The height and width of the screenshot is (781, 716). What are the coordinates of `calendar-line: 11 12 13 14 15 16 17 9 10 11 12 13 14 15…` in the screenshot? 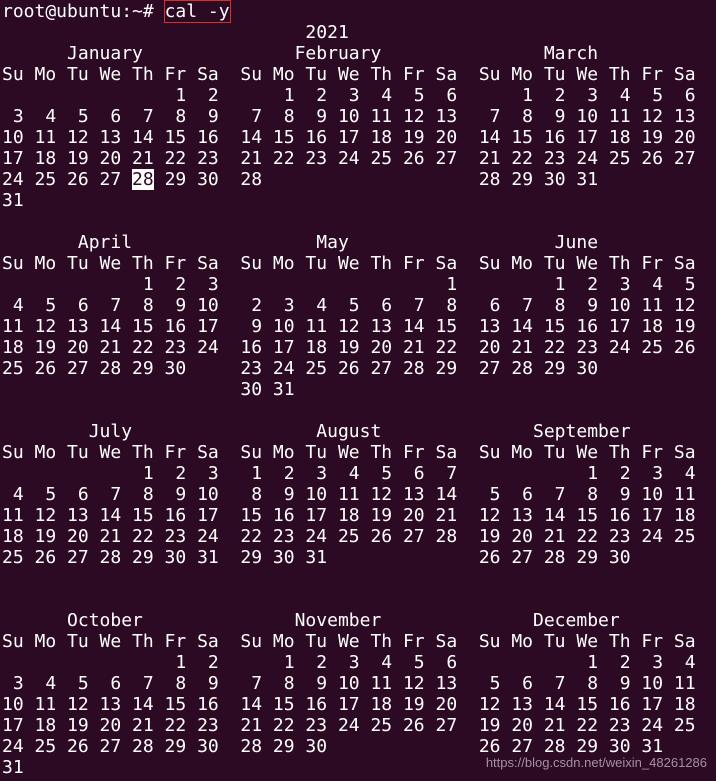 It's located at (349, 326).